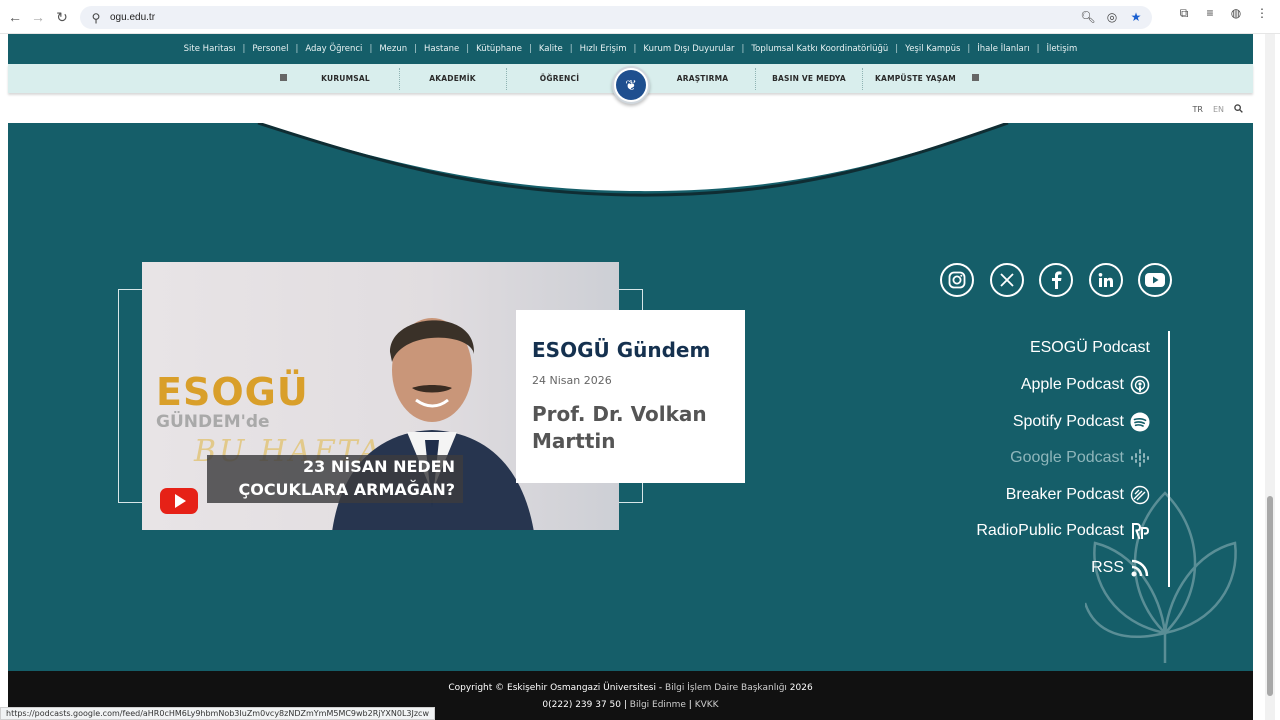  Describe the element at coordinates (1210, 13) in the screenshot. I see `media-icon: ≡` at that location.